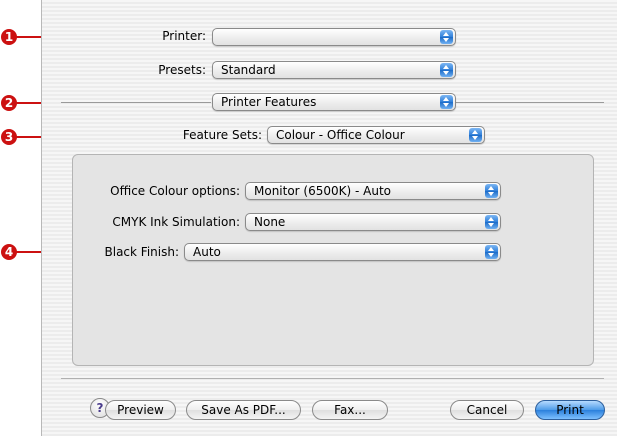 This screenshot has height=436, width=617. I want to click on feature-sets-label: Feature Sets:, so click(222, 135).